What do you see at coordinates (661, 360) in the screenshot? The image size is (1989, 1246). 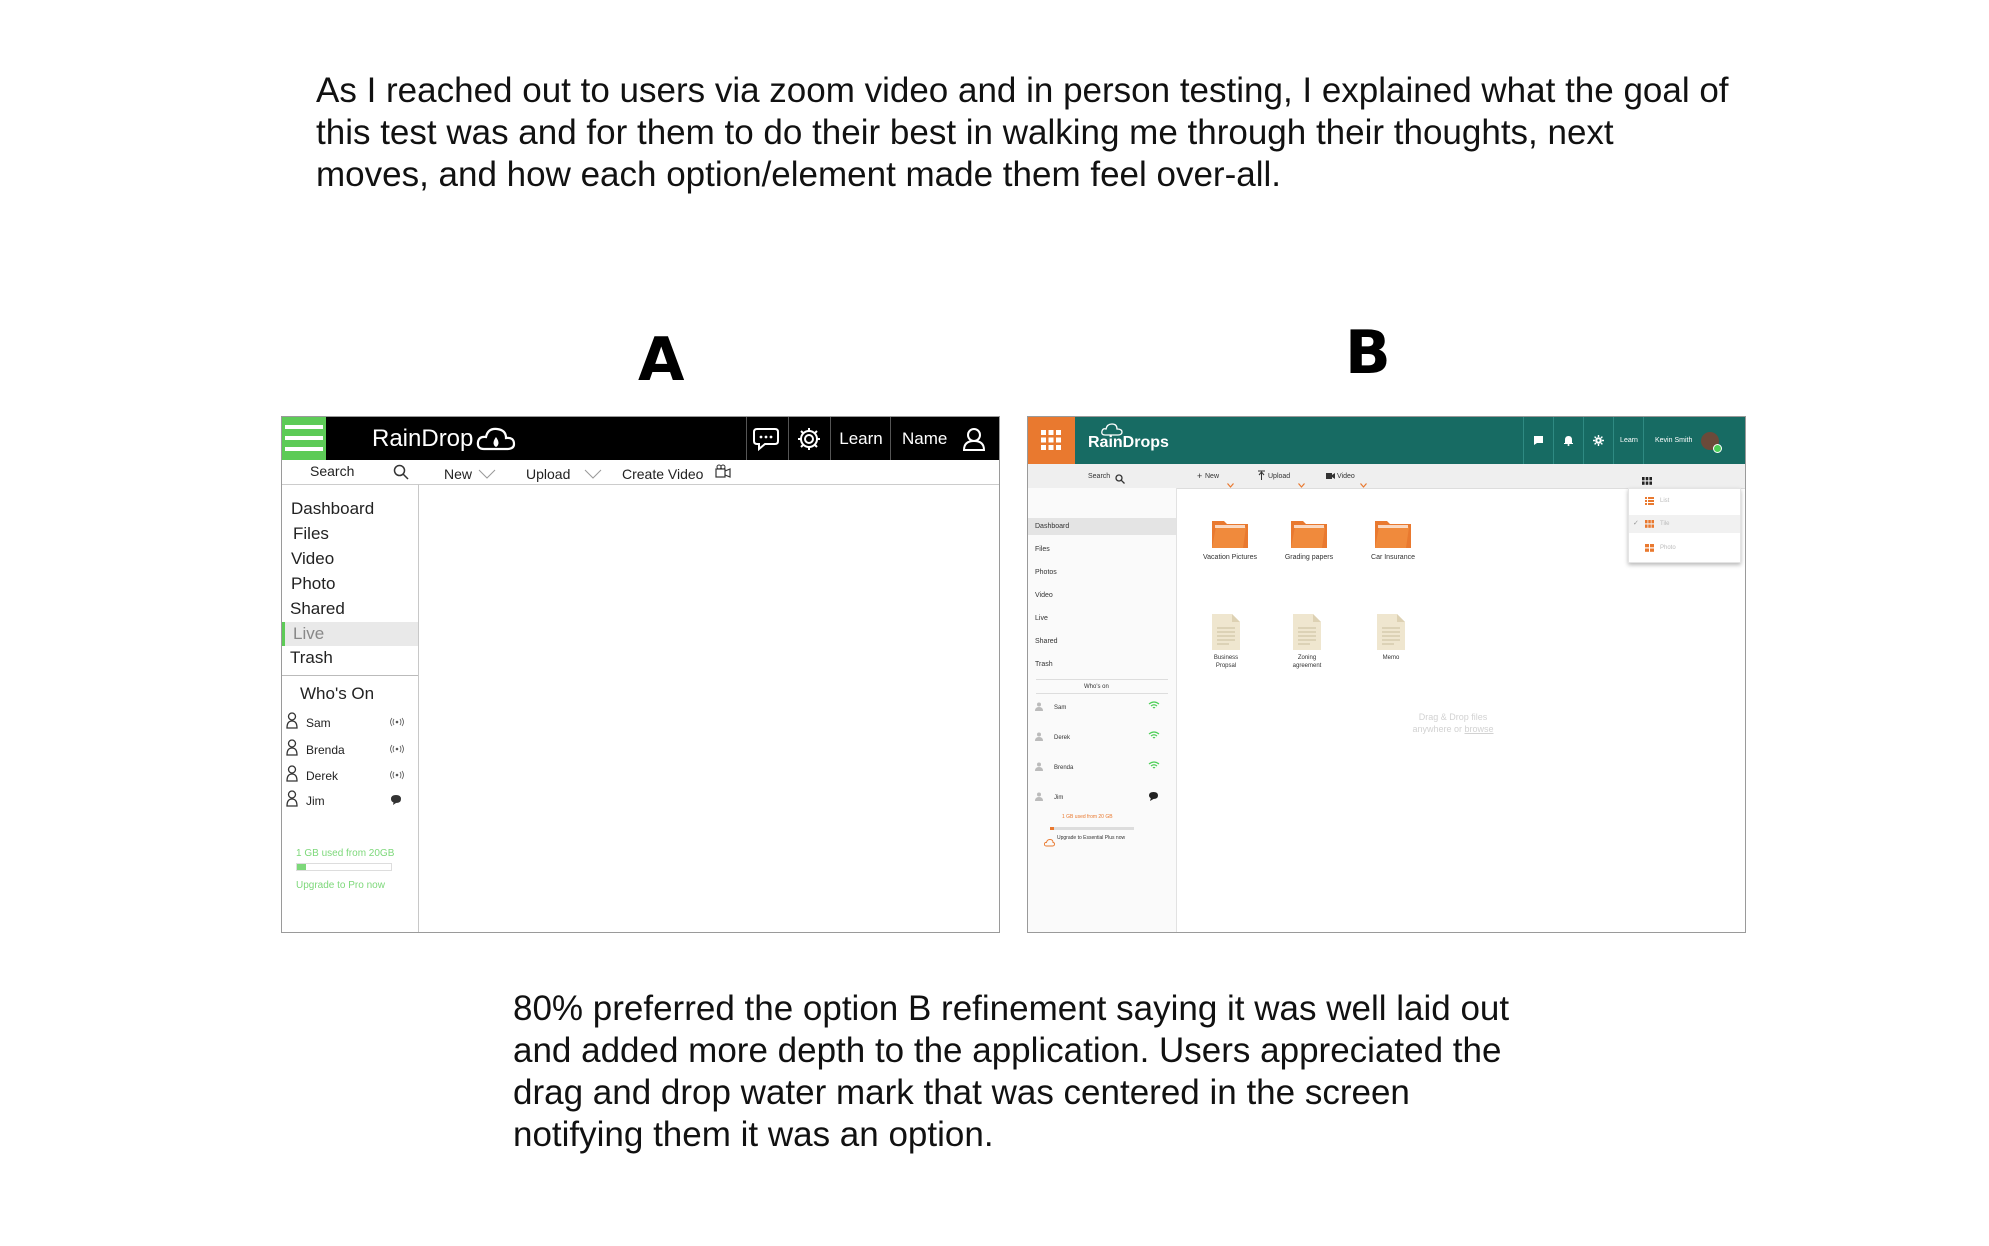 I see `option-a-label: A` at bounding box center [661, 360].